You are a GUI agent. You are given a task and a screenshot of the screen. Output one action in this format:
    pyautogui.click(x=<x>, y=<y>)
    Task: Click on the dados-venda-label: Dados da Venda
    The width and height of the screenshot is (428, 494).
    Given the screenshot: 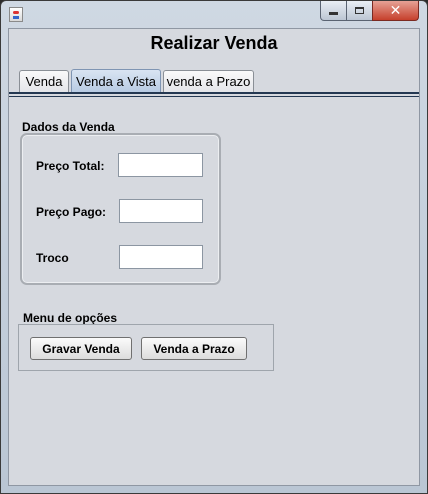 What is the action you would take?
    pyautogui.click(x=68, y=127)
    